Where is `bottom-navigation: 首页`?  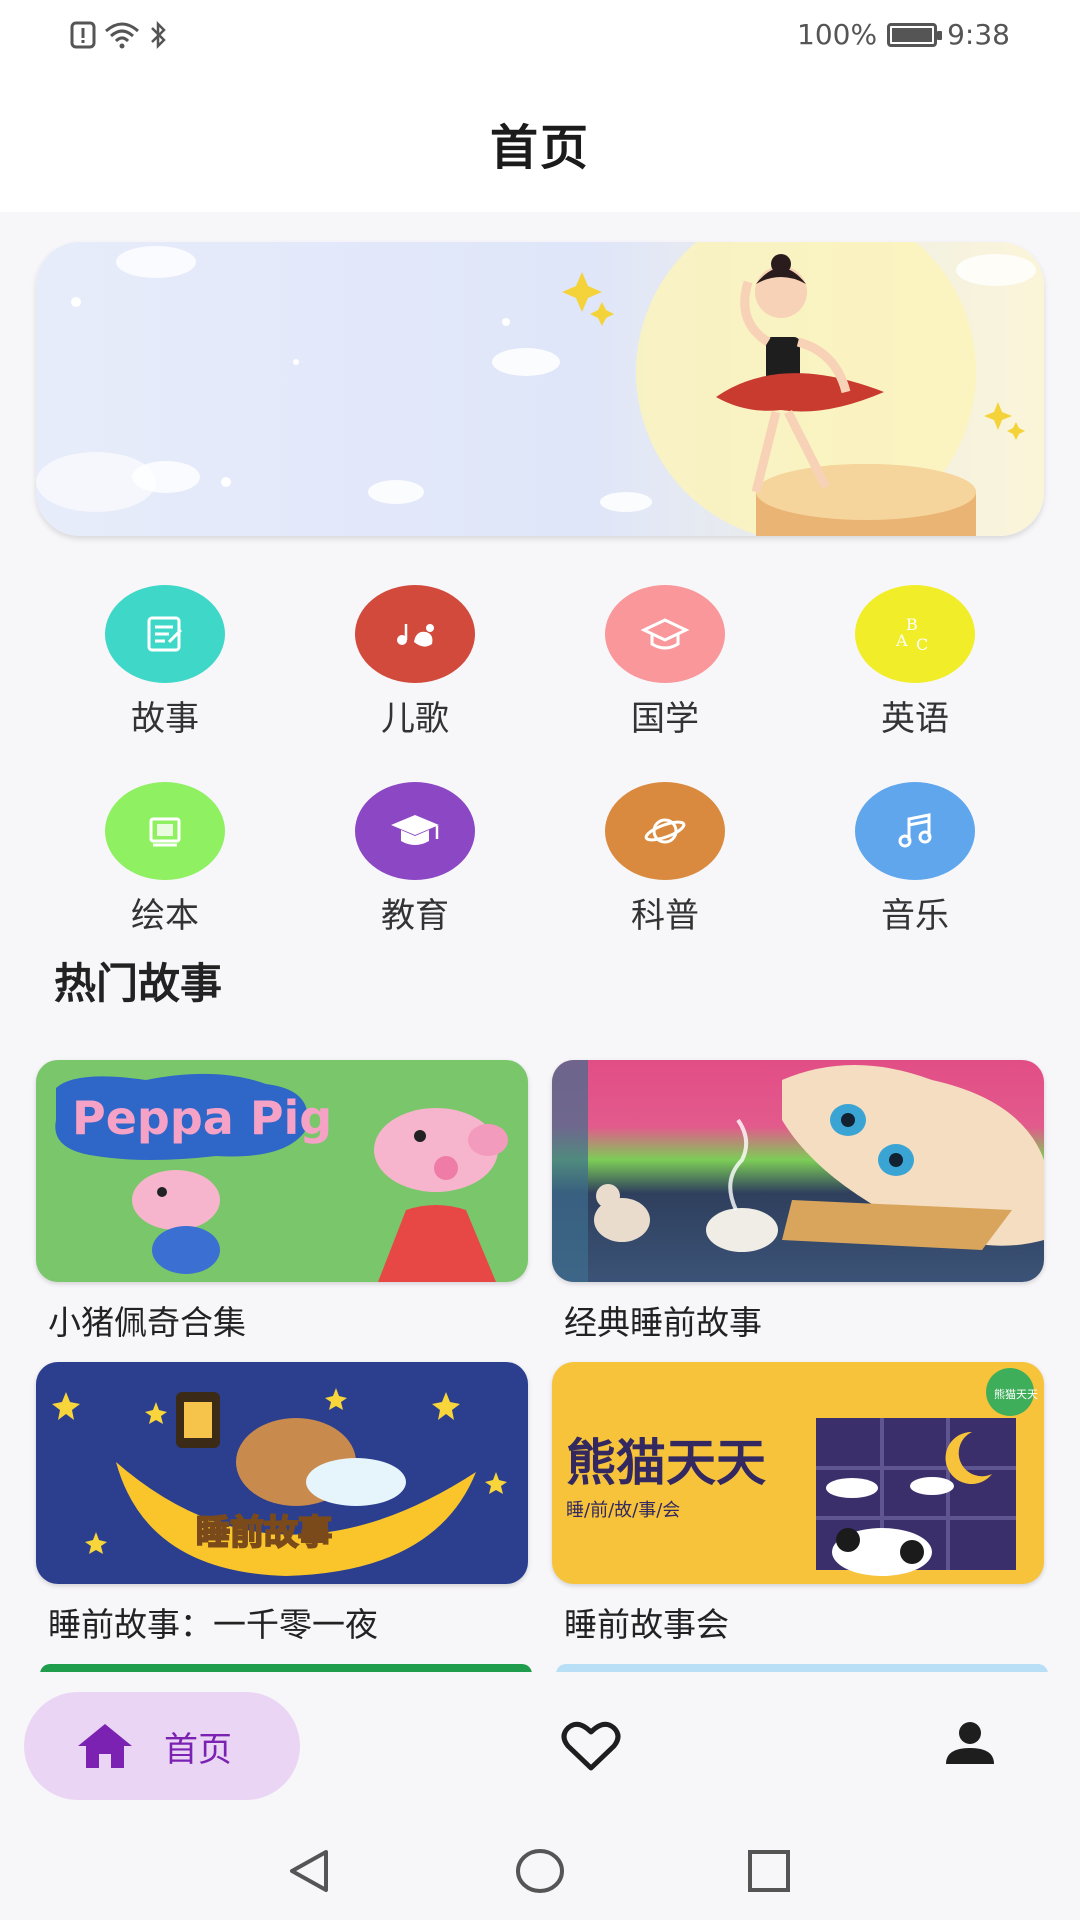 bottom-navigation: 首页 is located at coordinates (540, 1746).